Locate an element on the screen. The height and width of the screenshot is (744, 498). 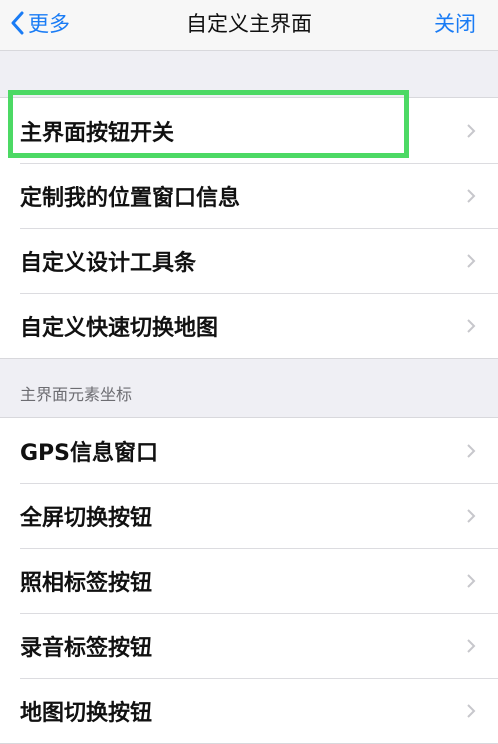
row-label: 自定义设计工具条 is located at coordinates (108, 263).